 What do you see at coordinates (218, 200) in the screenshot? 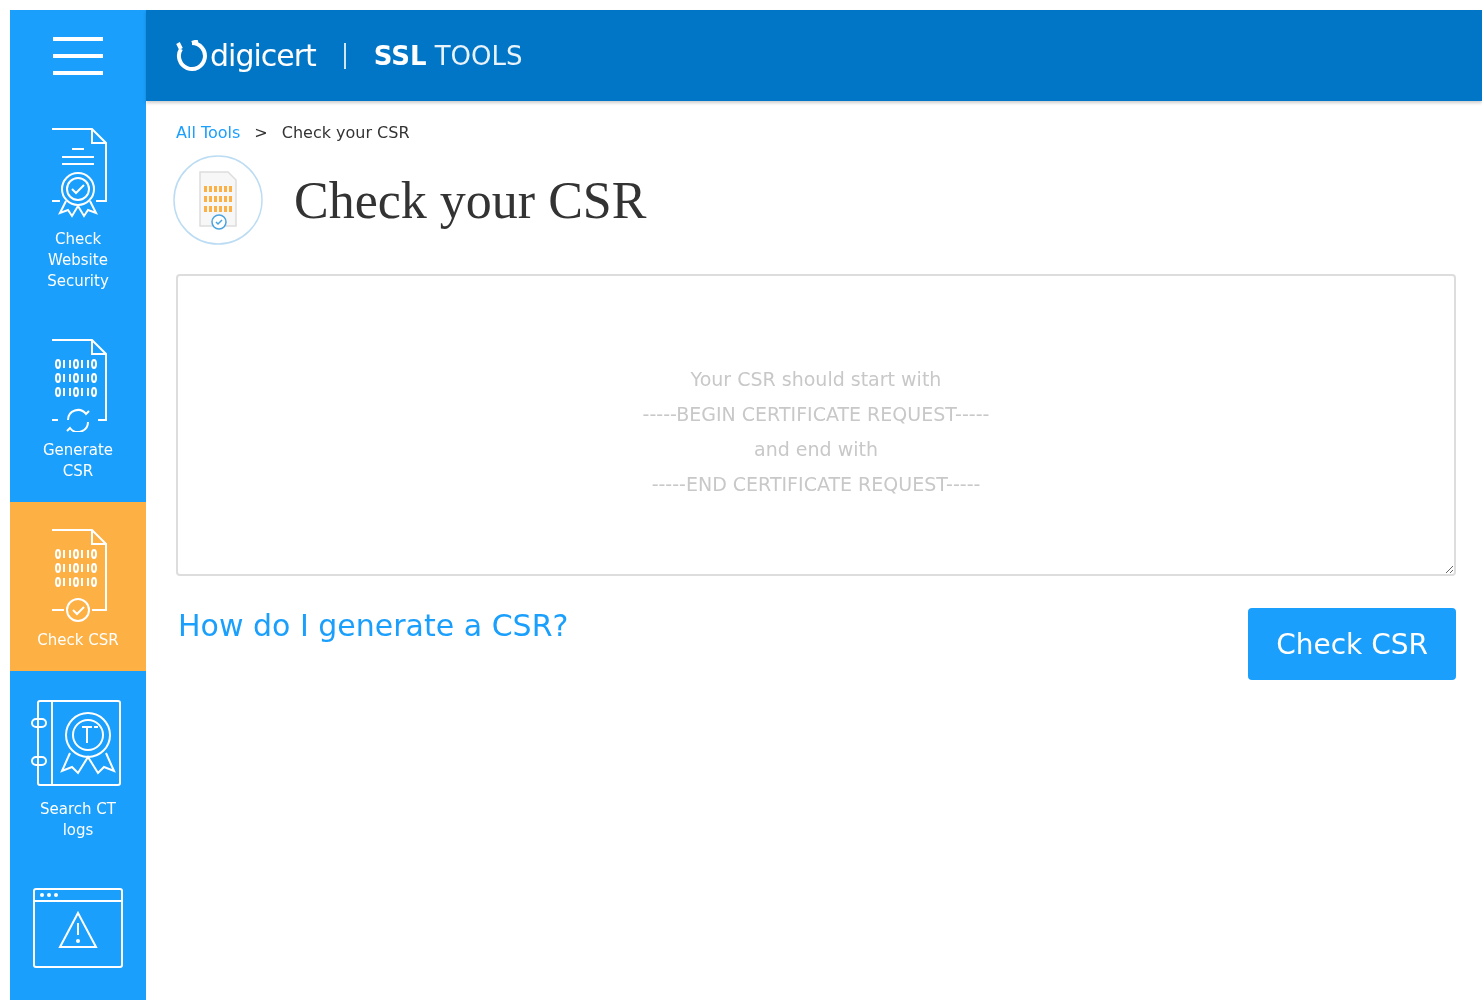
I see `csr-document-icon` at bounding box center [218, 200].